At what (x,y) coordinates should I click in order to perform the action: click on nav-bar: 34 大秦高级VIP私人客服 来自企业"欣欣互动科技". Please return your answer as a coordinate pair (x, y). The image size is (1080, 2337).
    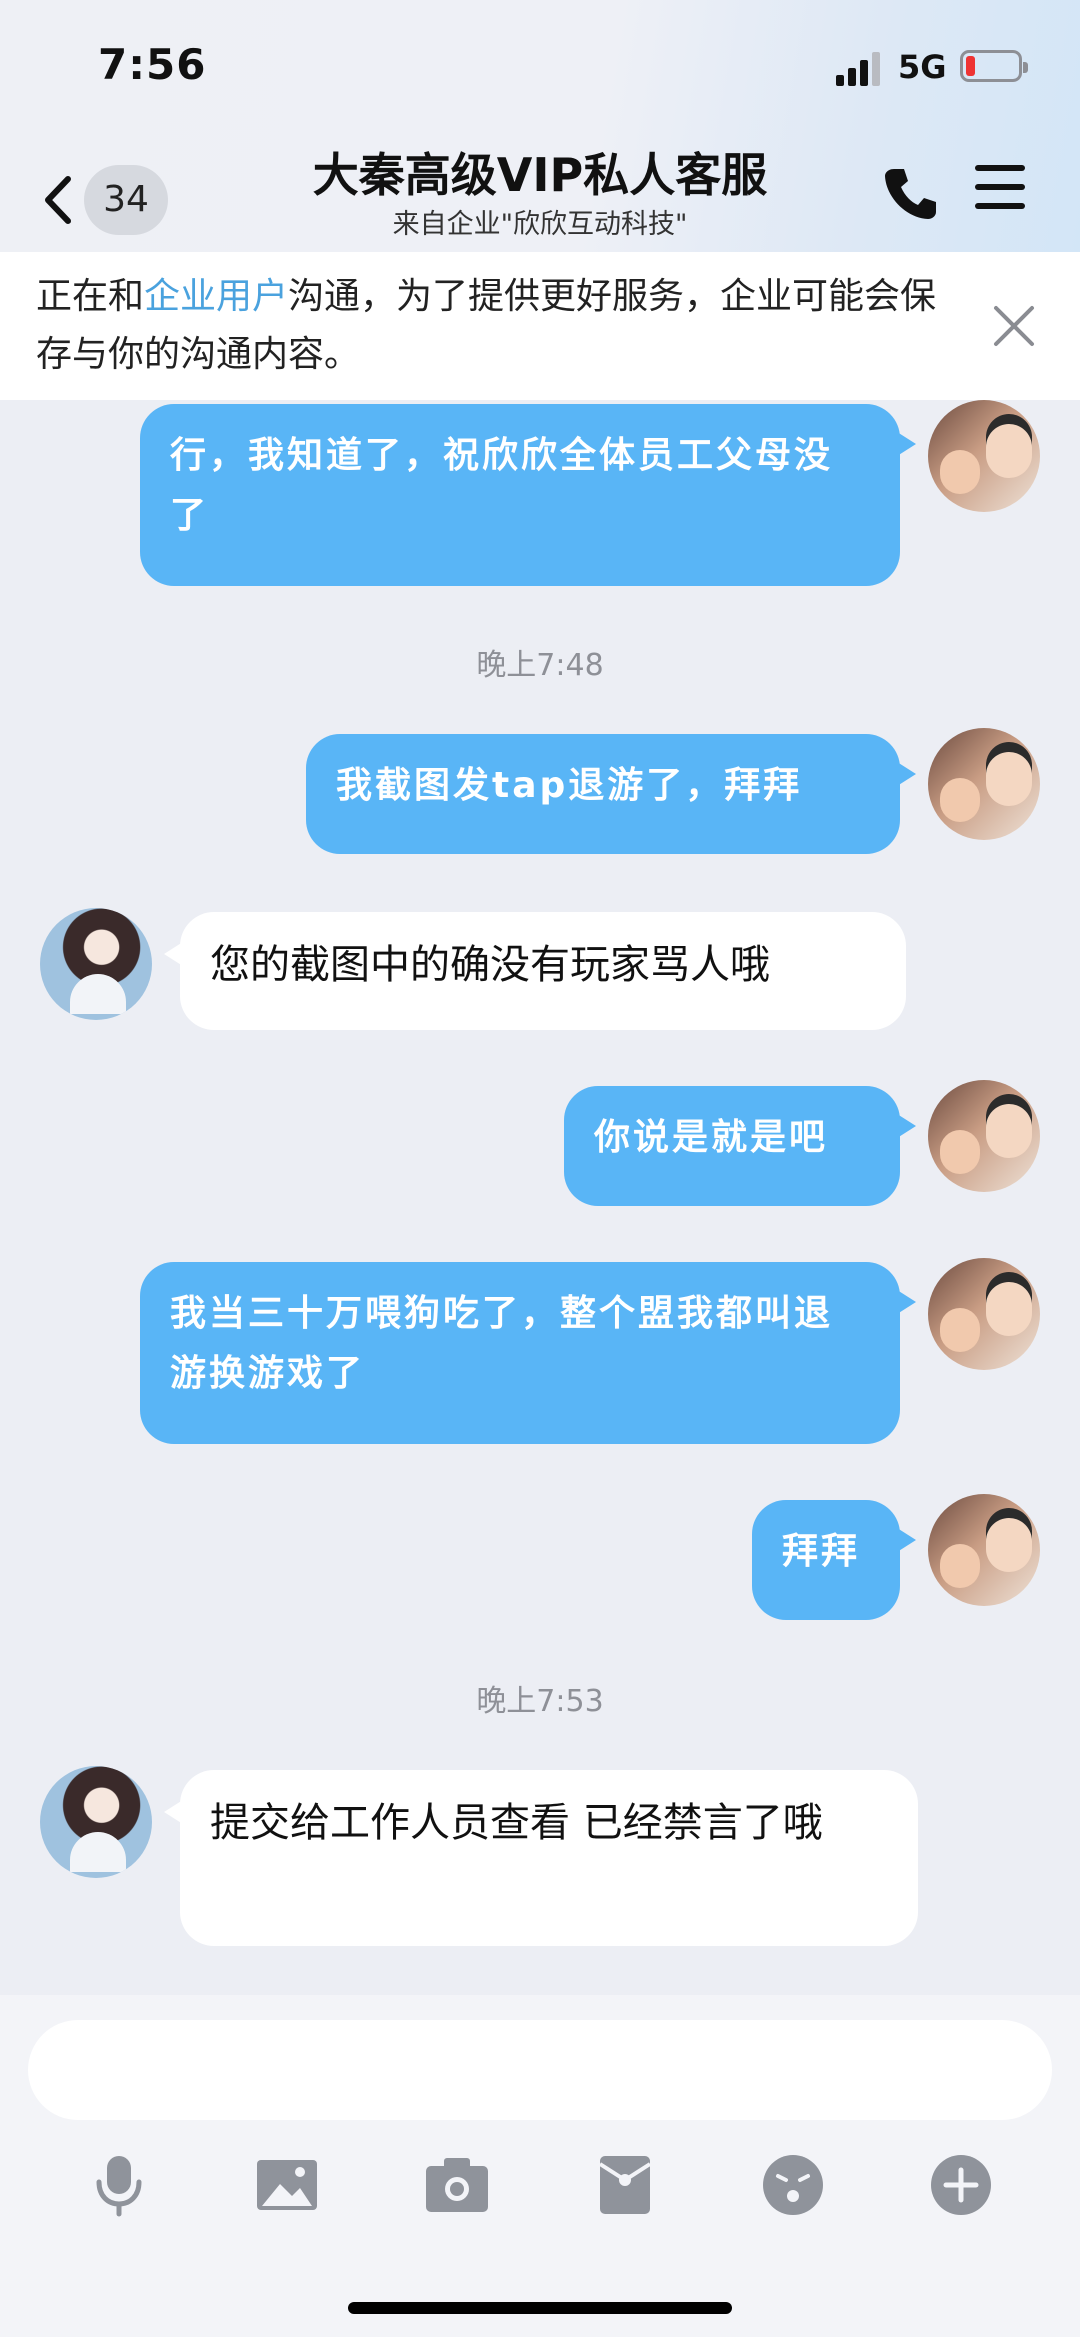
    Looking at the image, I should click on (540, 193).